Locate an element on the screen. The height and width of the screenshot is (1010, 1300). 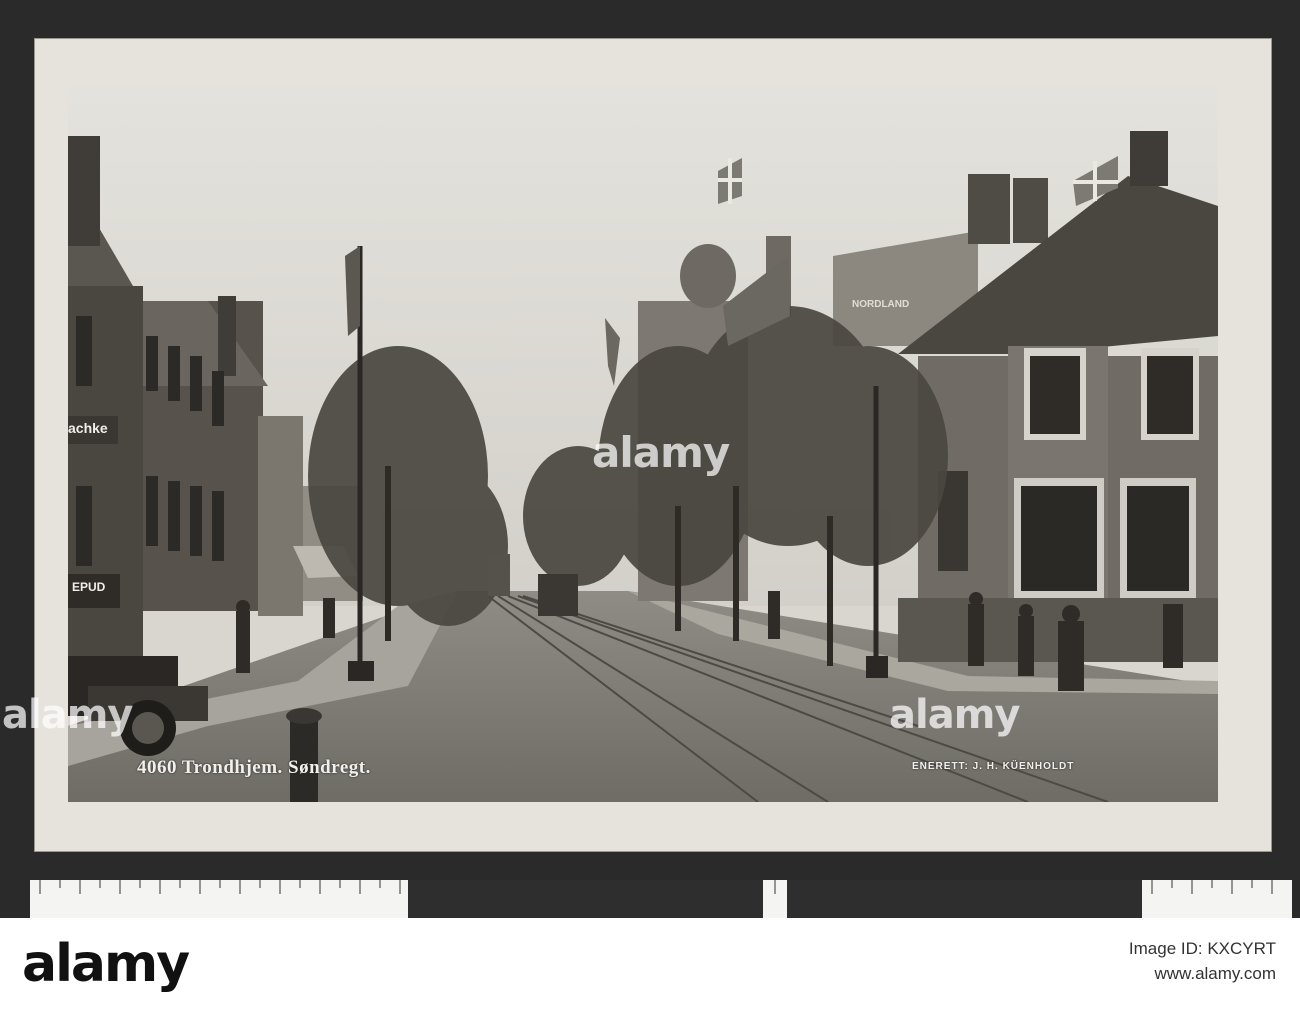
ruler-ticks is located at coordinates (220, 887).